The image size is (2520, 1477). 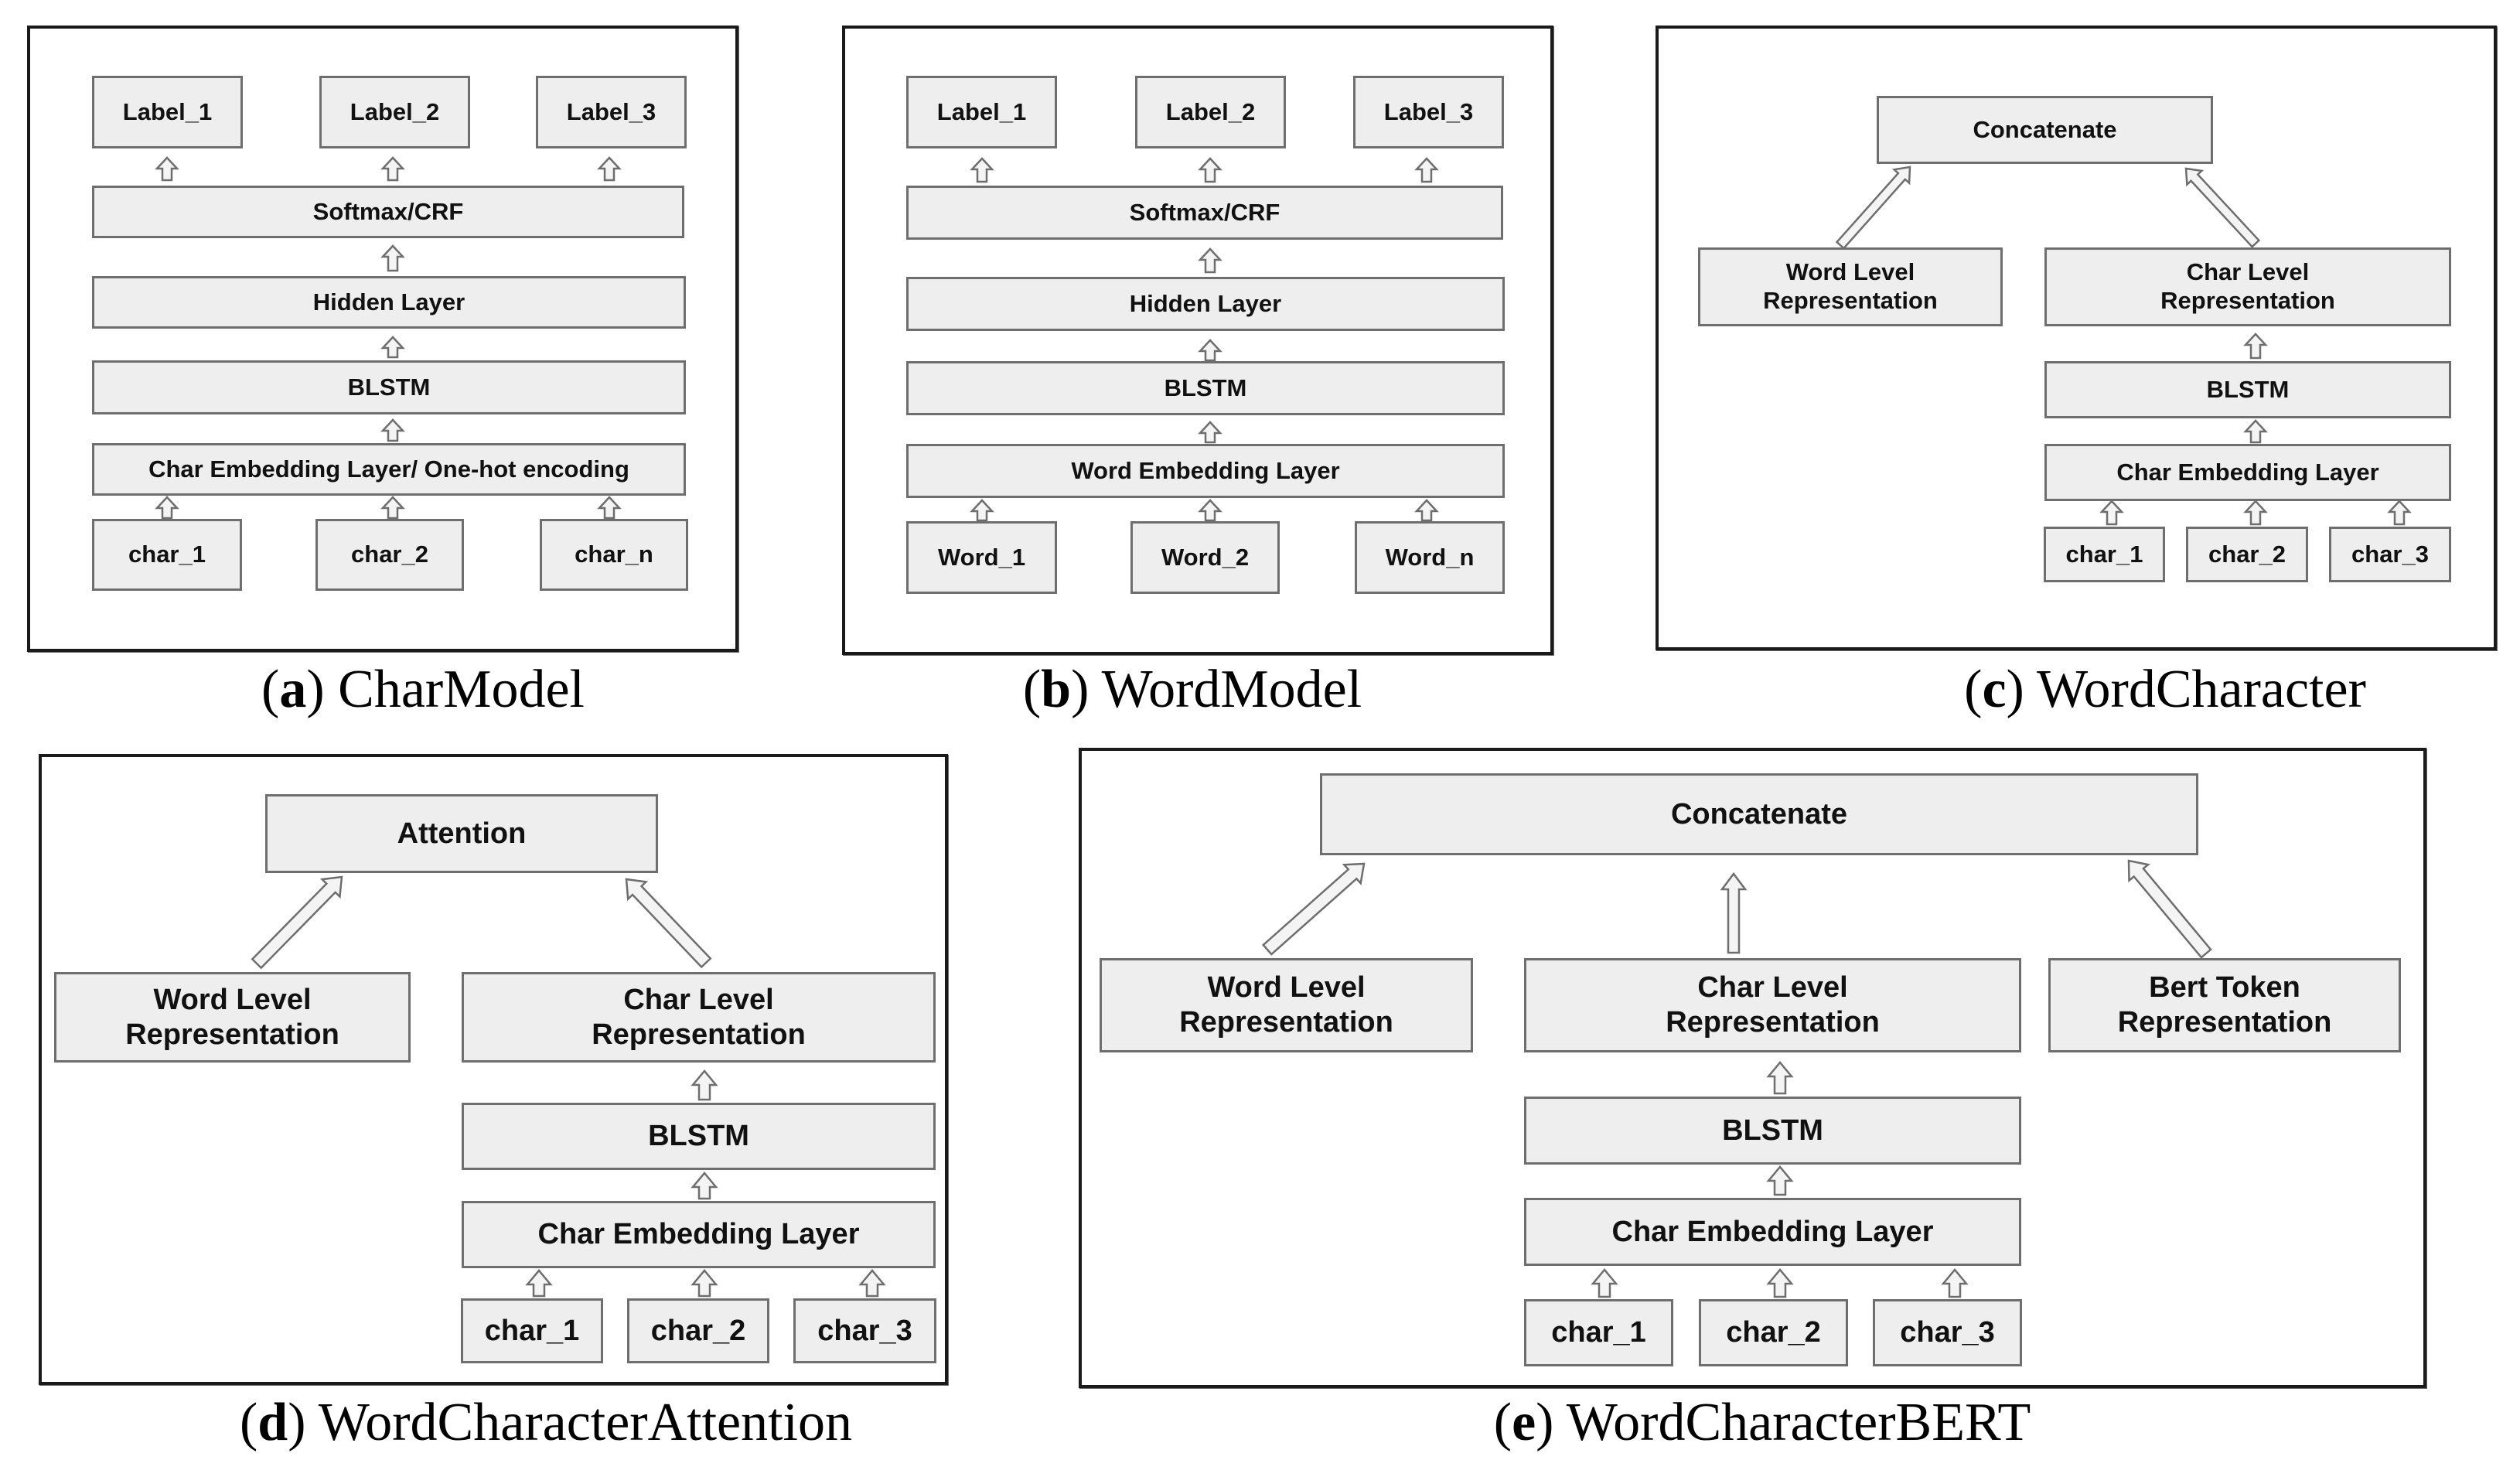 What do you see at coordinates (1762, 1422) in the screenshot?
I see `caption-e: (e) WordCharacterBERT` at bounding box center [1762, 1422].